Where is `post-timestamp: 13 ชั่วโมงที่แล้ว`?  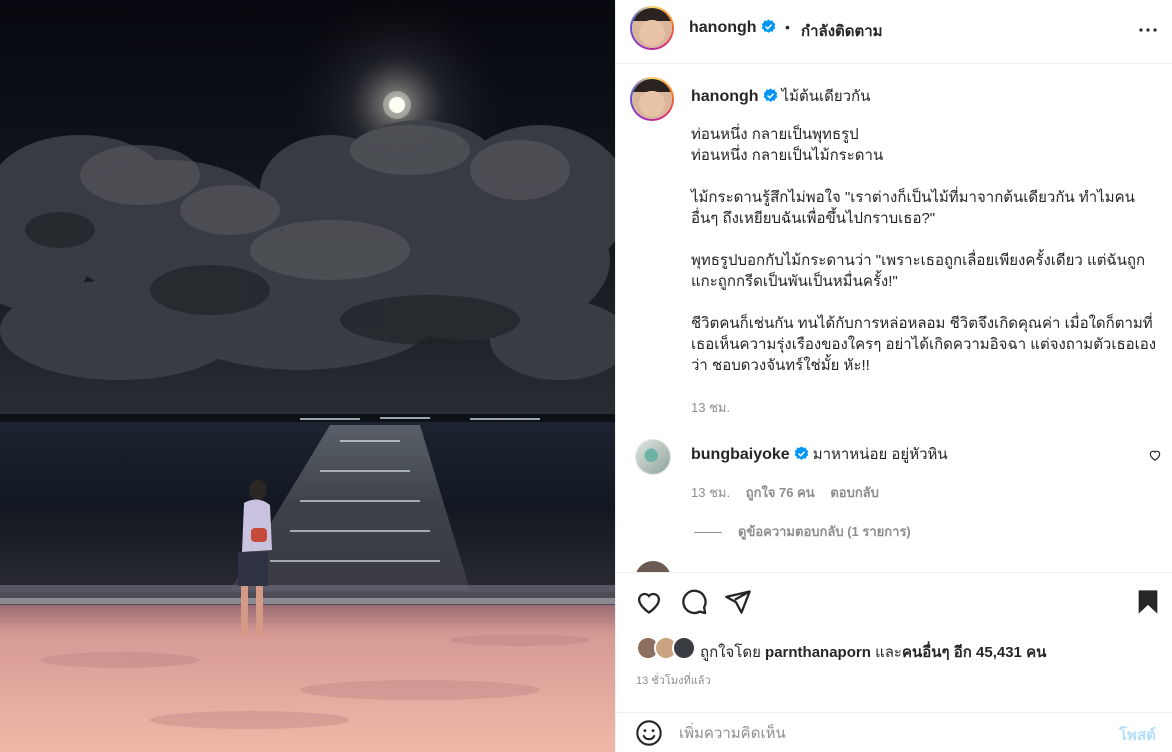
post-timestamp: 13 ชั่วโมงที่แล้ว is located at coordinates (673, 680).